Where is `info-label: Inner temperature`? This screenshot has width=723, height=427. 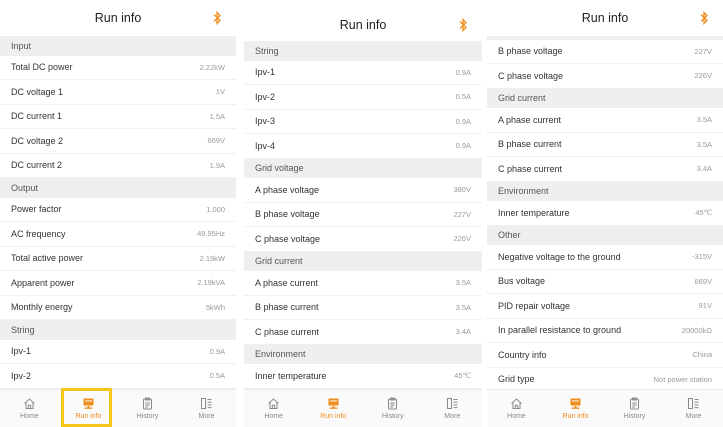 info-label: Inner temperature is located at coordinates (291, 375).